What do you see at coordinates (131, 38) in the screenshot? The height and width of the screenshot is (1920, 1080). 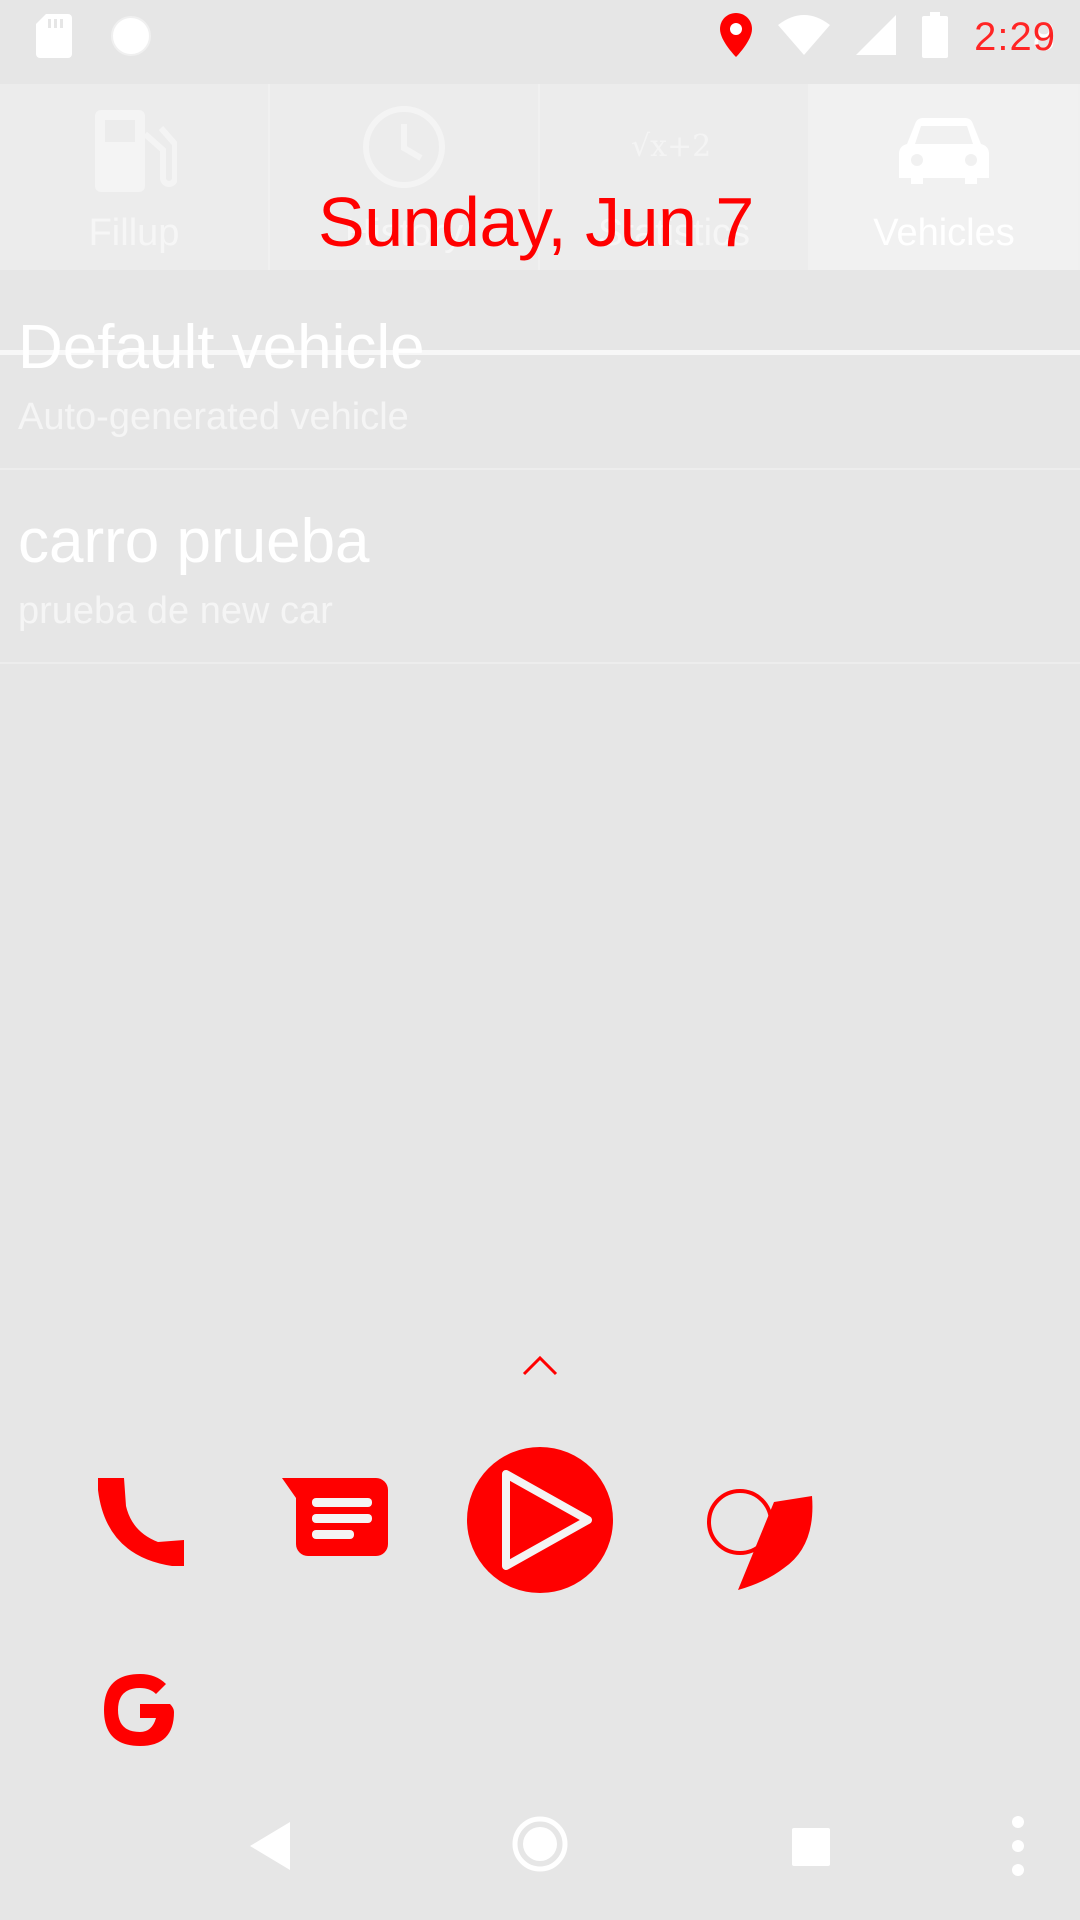 I see `sync-icon` at bounding box center [131, 38].